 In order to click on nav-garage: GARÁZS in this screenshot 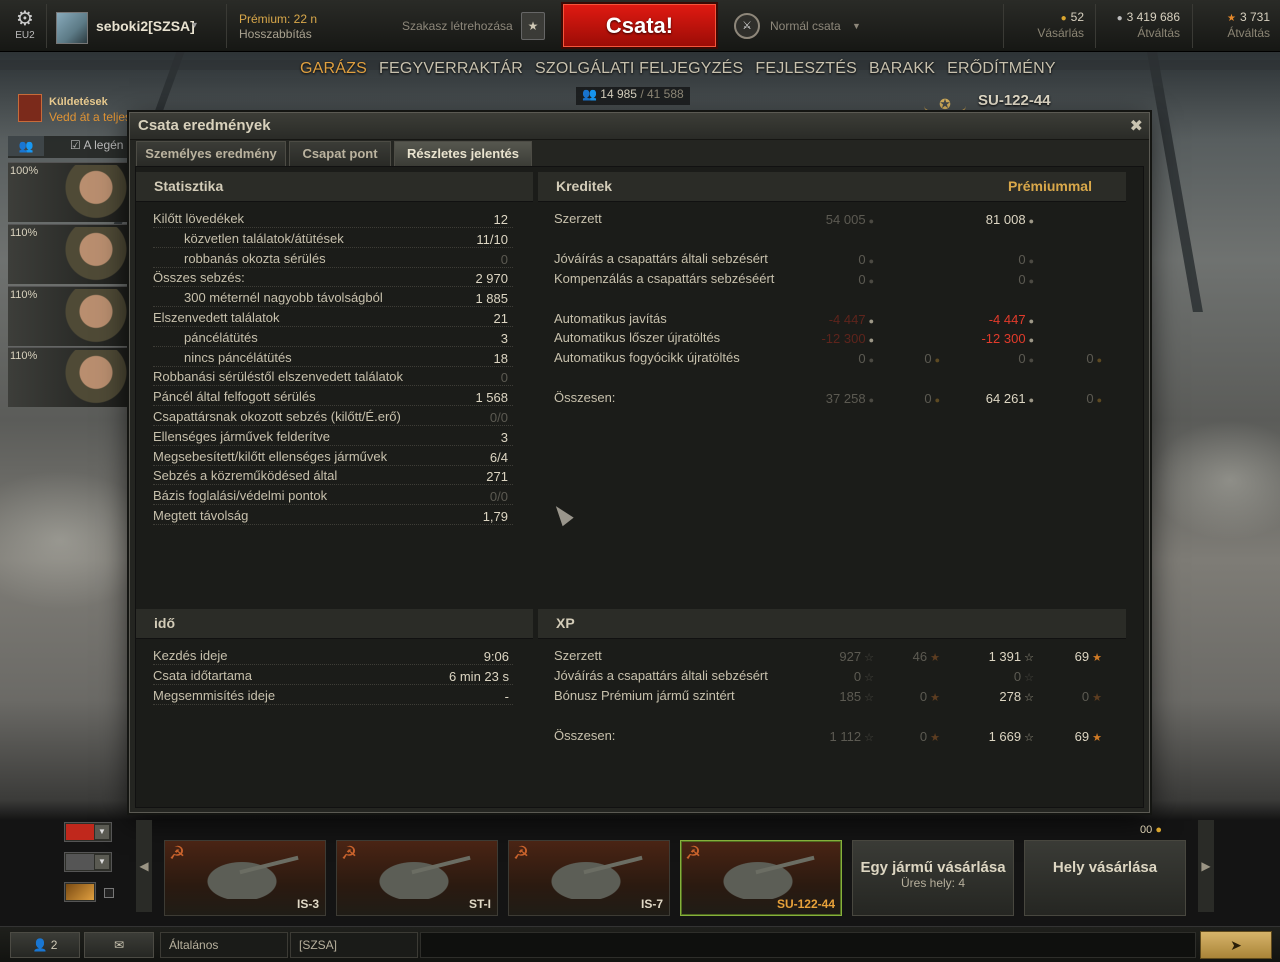, I will do `click(333, 68)`.